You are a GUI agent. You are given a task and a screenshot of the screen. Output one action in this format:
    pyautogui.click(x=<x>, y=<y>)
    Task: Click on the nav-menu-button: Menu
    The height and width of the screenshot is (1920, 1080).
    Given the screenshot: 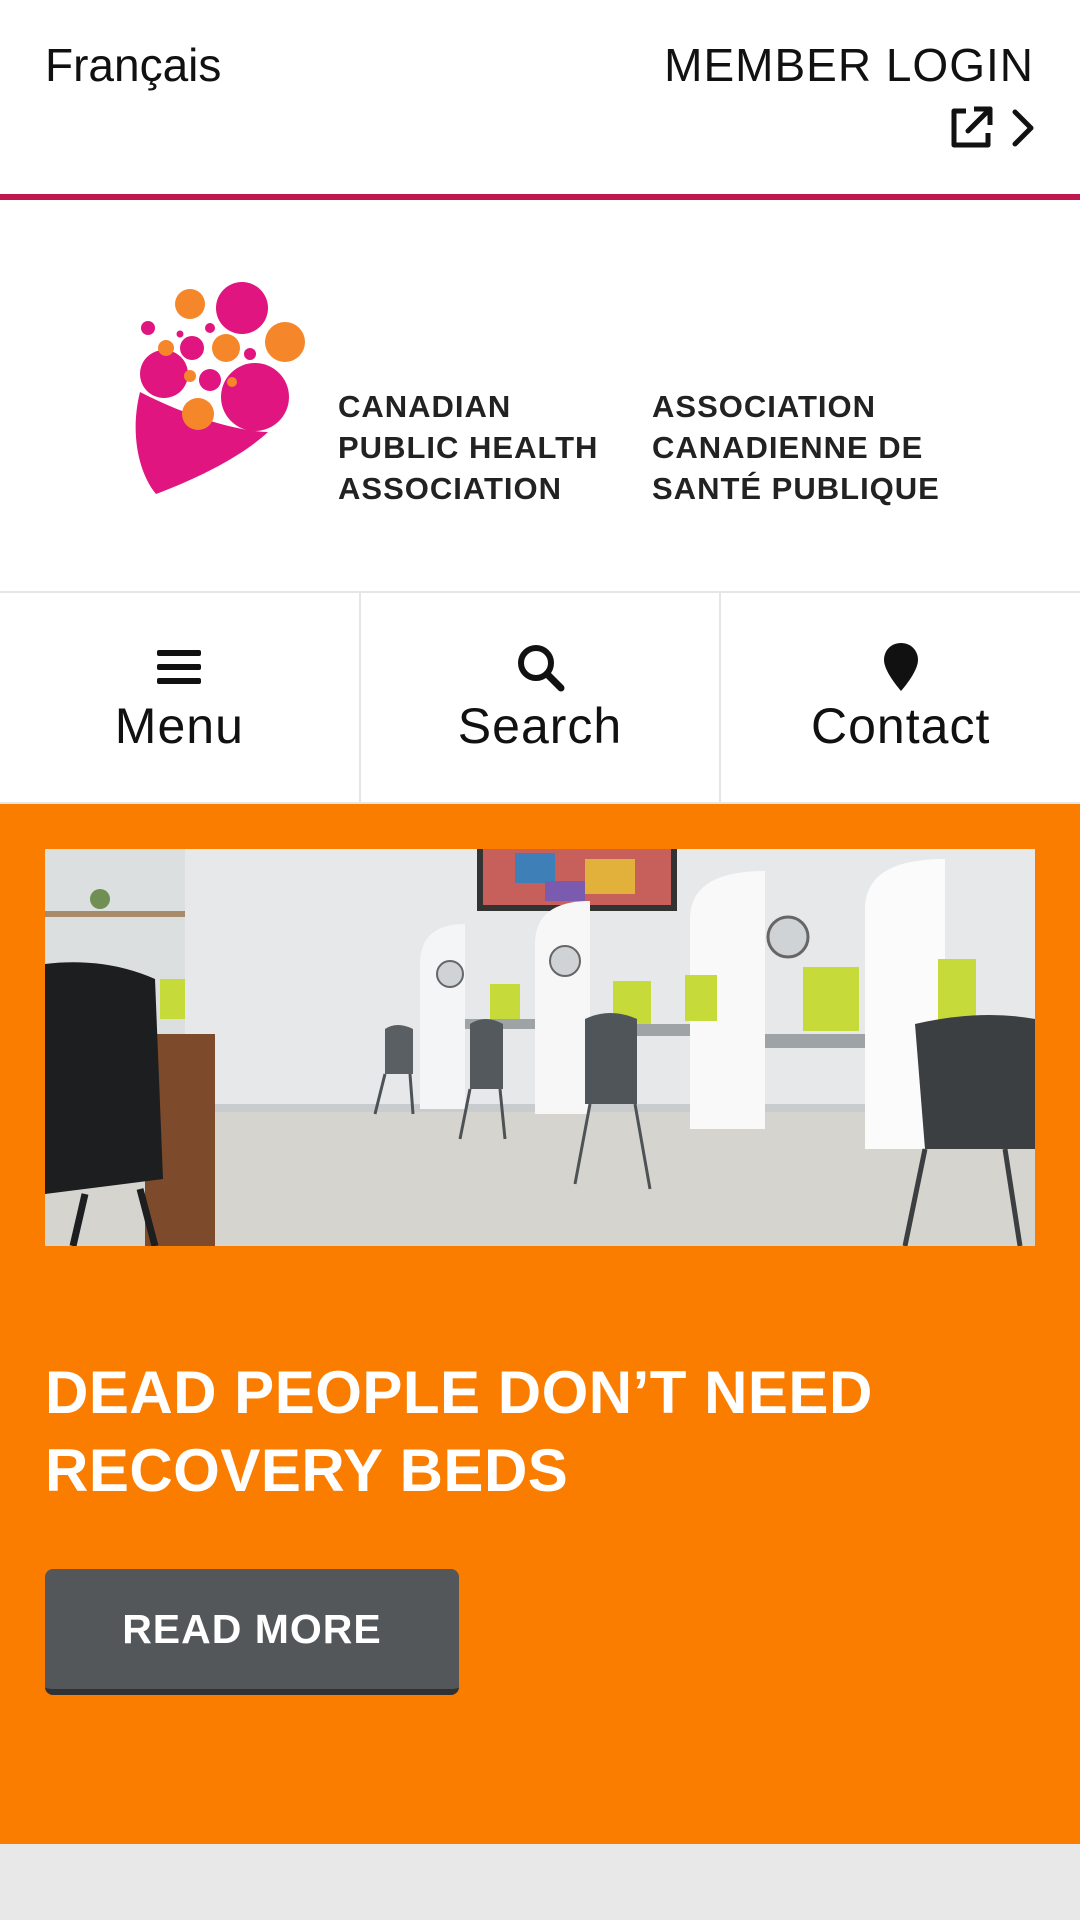 What is the action you would take?
    pyautogui.click(x=180, y=697)
    